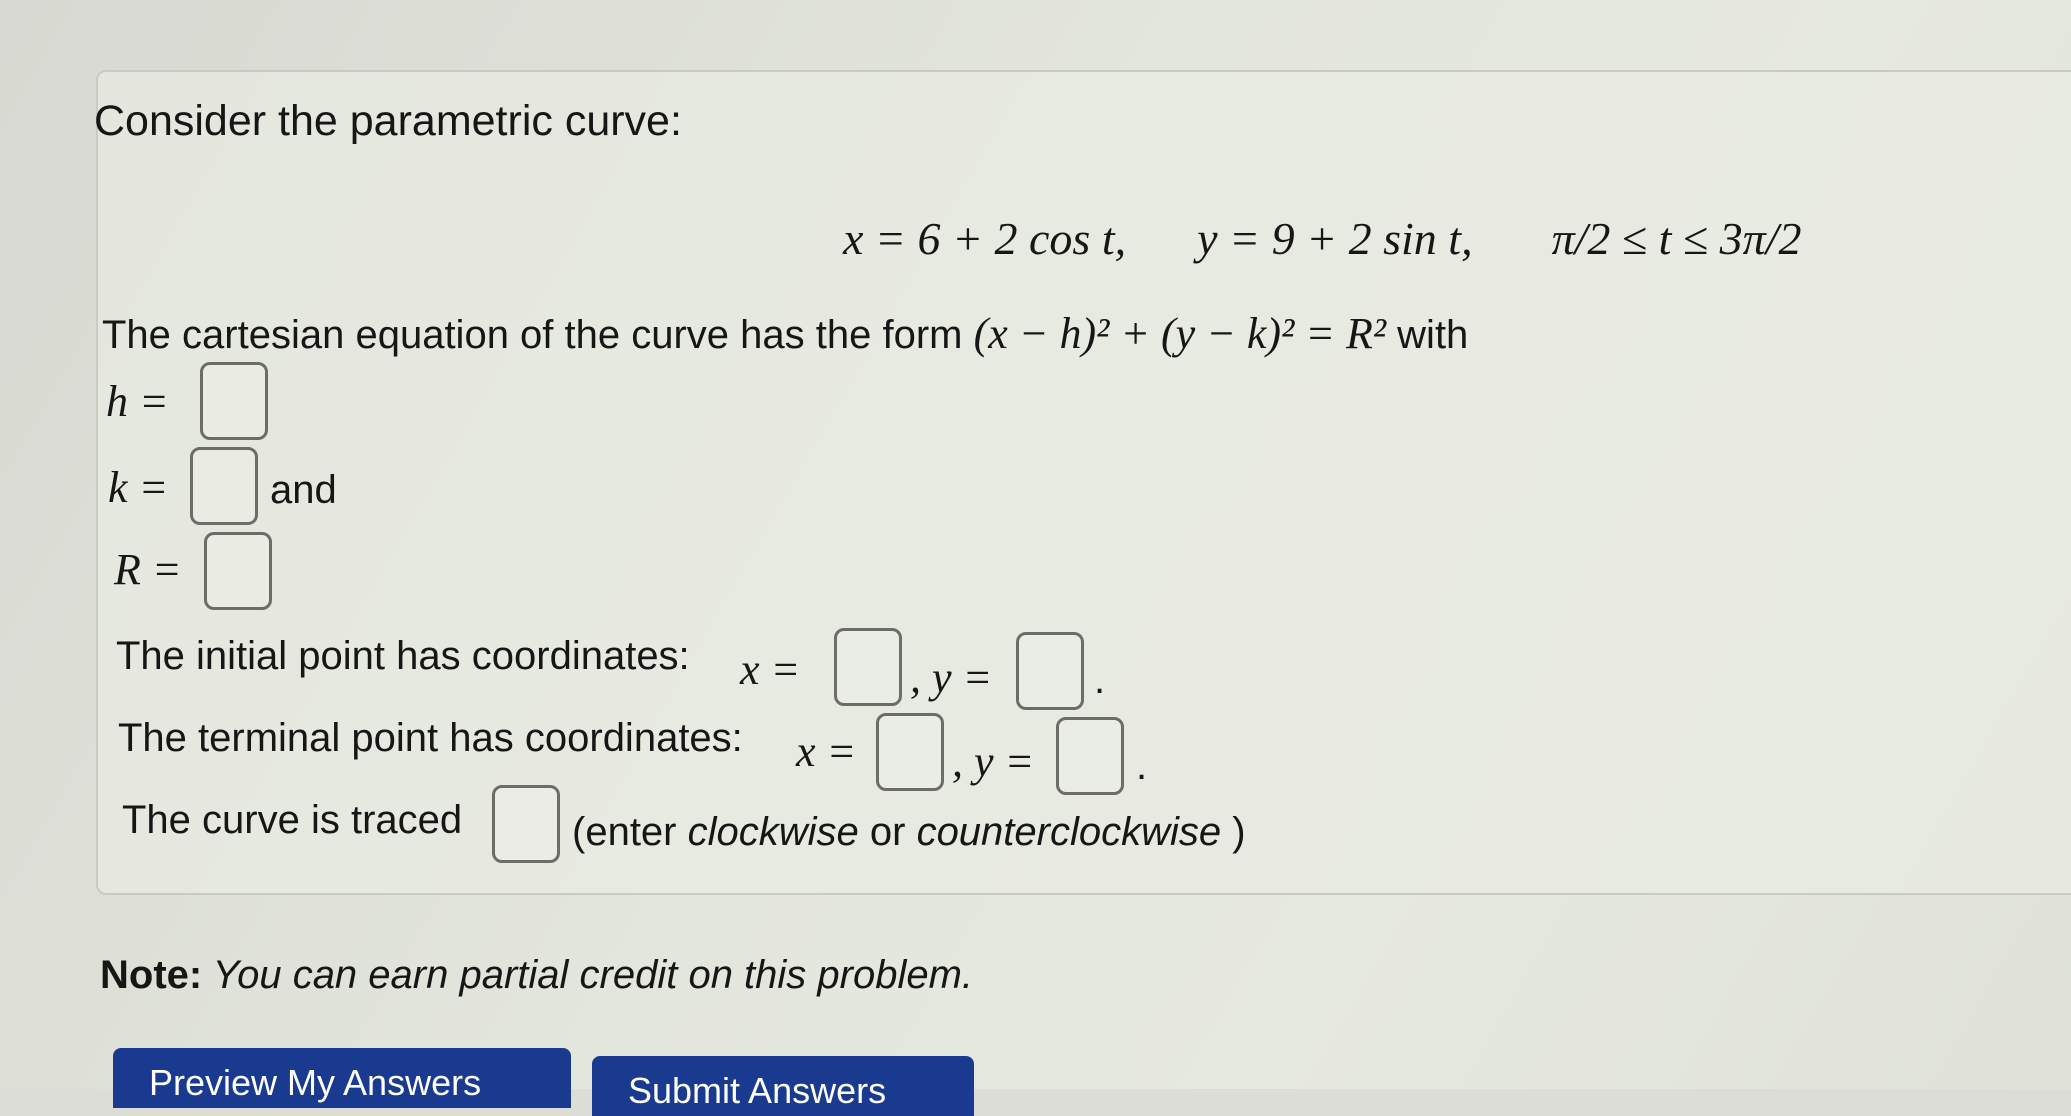  What do you see at coordinates (148, 569) in the screenshot?
I see `R-label: R =` at bounding box center [148, 569].